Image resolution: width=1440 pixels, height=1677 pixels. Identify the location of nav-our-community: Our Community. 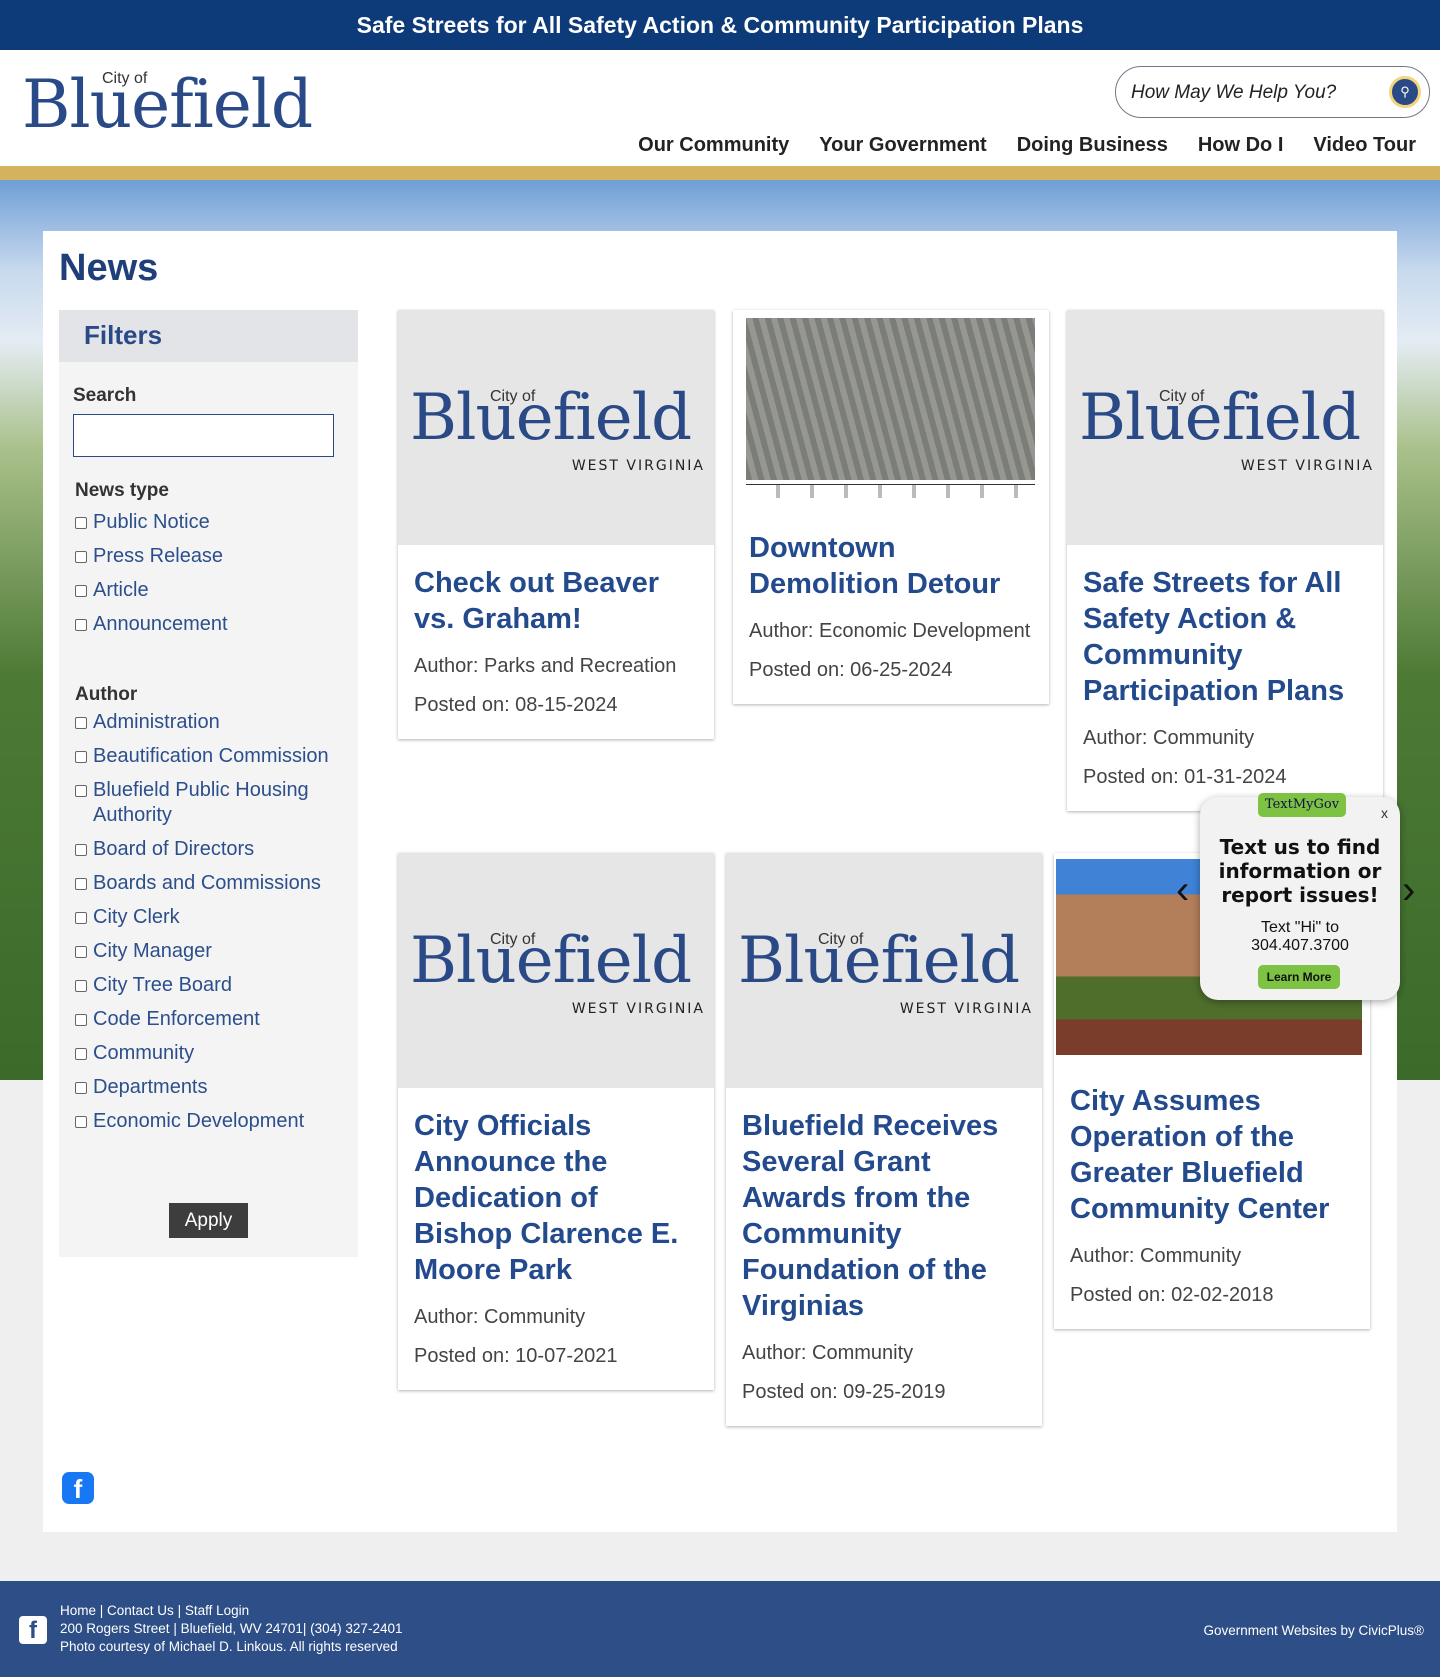
(713, 145).